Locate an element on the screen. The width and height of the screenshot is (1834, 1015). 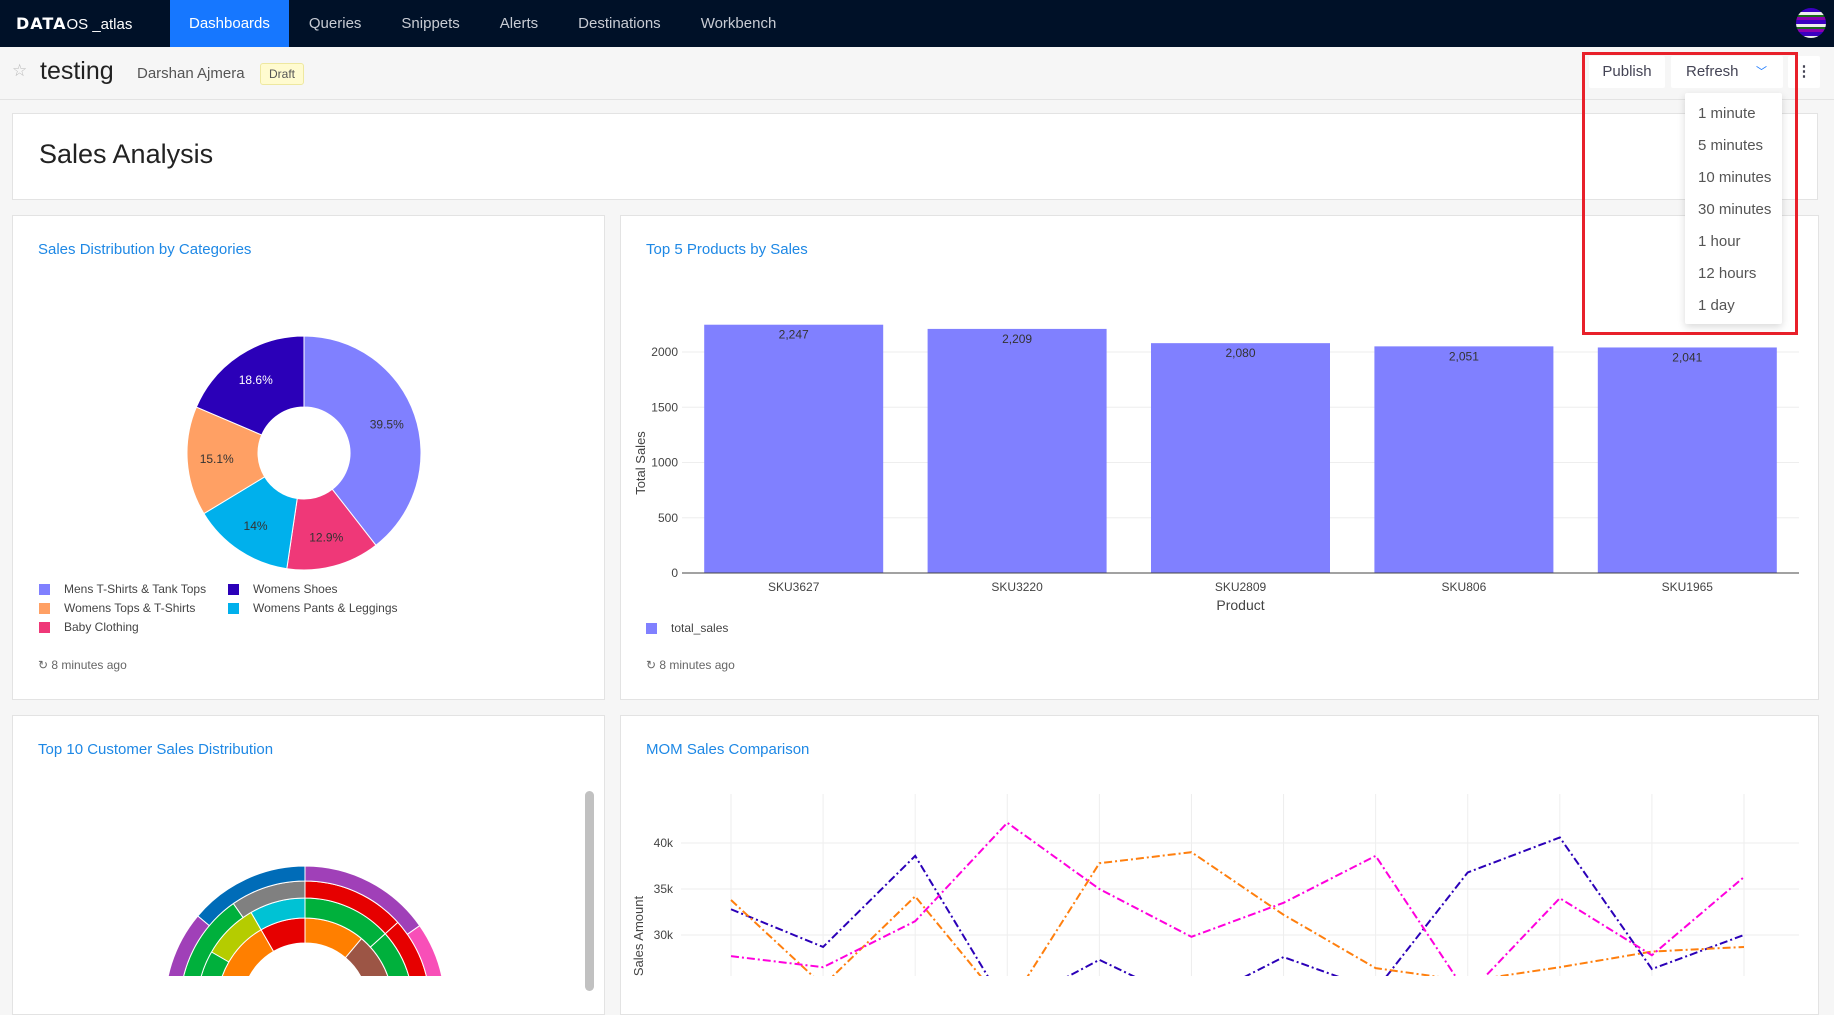
legend-item: Mens T-Shirts & Tank Tops is located at coordinates (122, 589).